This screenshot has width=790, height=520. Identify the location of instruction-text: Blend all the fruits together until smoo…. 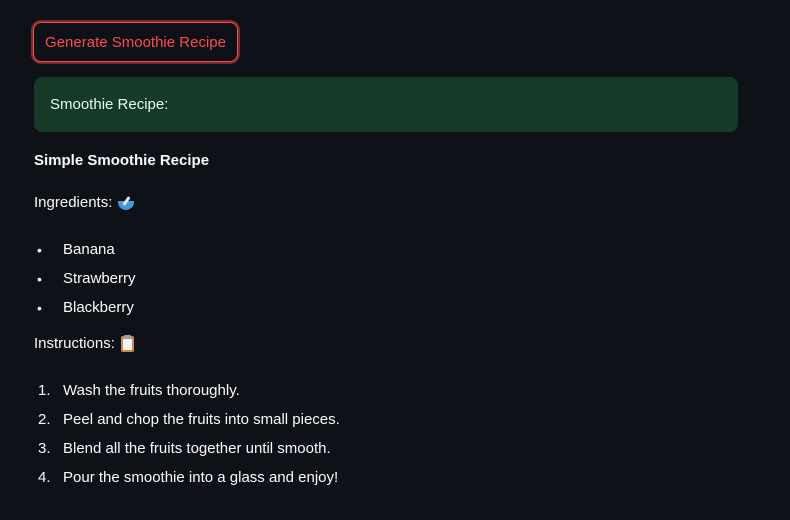
(197, 448).